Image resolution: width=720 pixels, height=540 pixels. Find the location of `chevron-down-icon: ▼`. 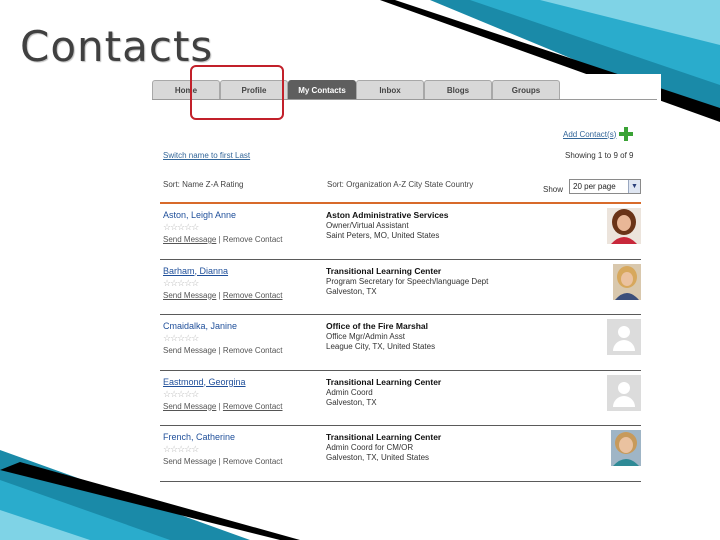

chevron-down-icon: ▼ is located at coordinates (634, 186).